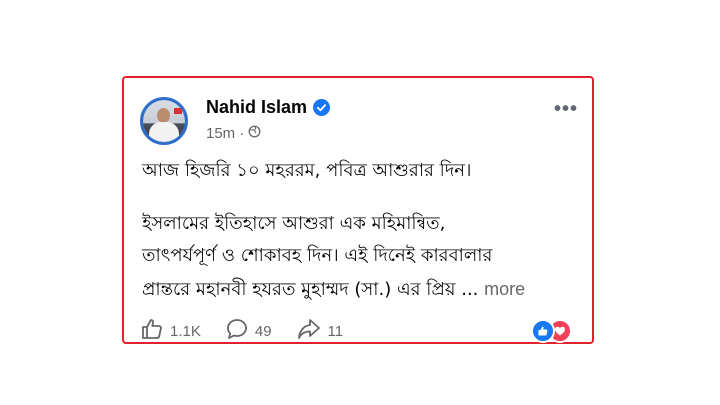  What do you see at coordinates (263, 331) in the screenshot?
I see `comment-count: 49` at bounding box center [263, 331].